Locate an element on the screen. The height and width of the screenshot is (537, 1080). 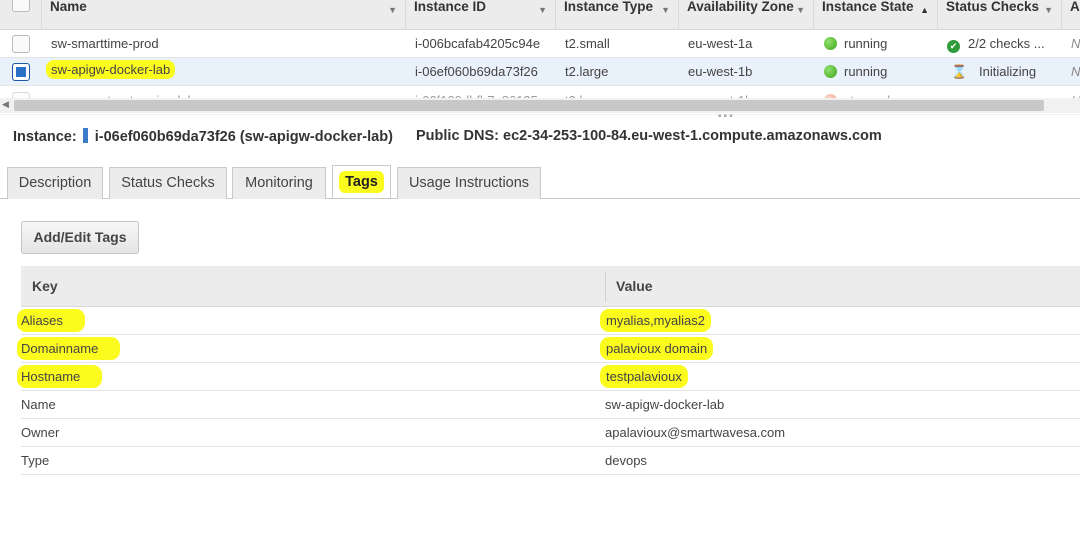
column-header-name: Name ▼ is located at coordinates (224, 15).